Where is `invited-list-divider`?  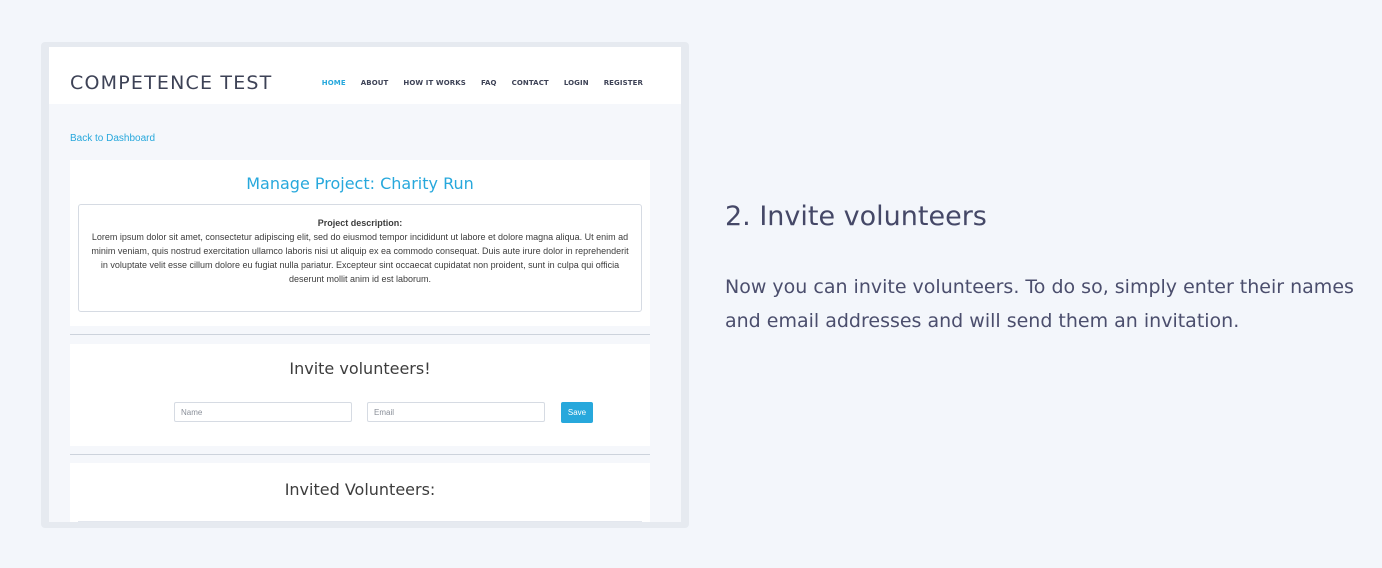 invited-list-divider is located at coordinates (360, 521).